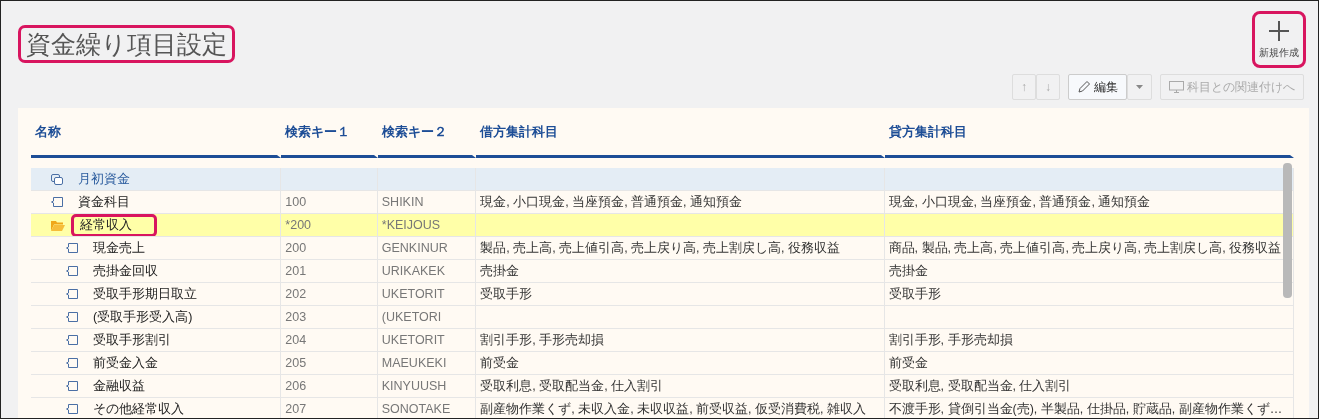  I want to click on column-header: 検索キー１, so click(329, 138).